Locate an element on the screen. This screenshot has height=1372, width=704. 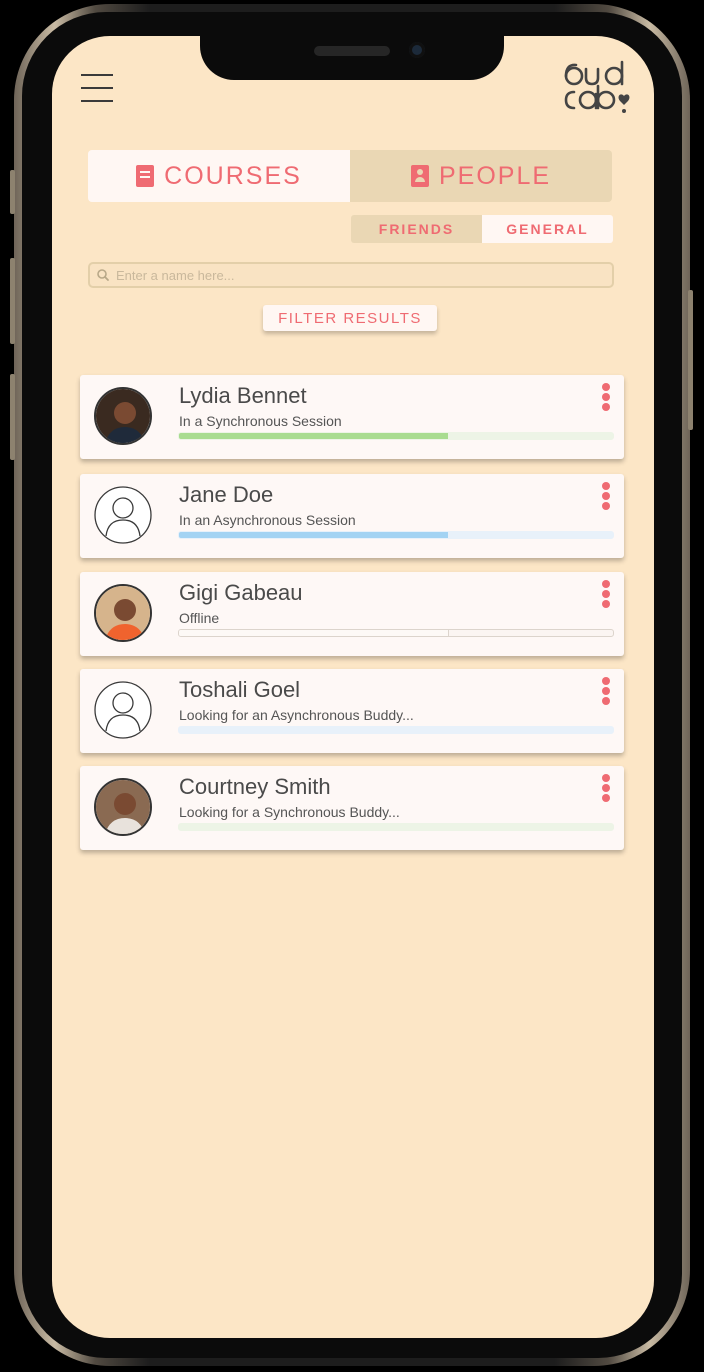
person-name: Toshali Goel is located at coordinates (240, 689).